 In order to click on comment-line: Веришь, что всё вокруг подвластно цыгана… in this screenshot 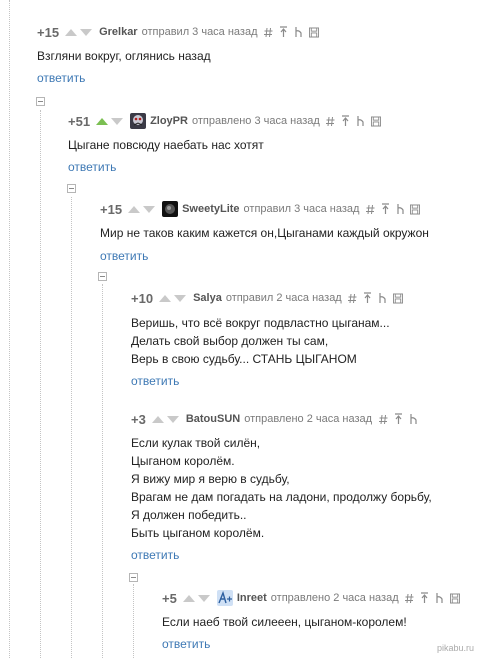, I will do `click(260, 323)`.